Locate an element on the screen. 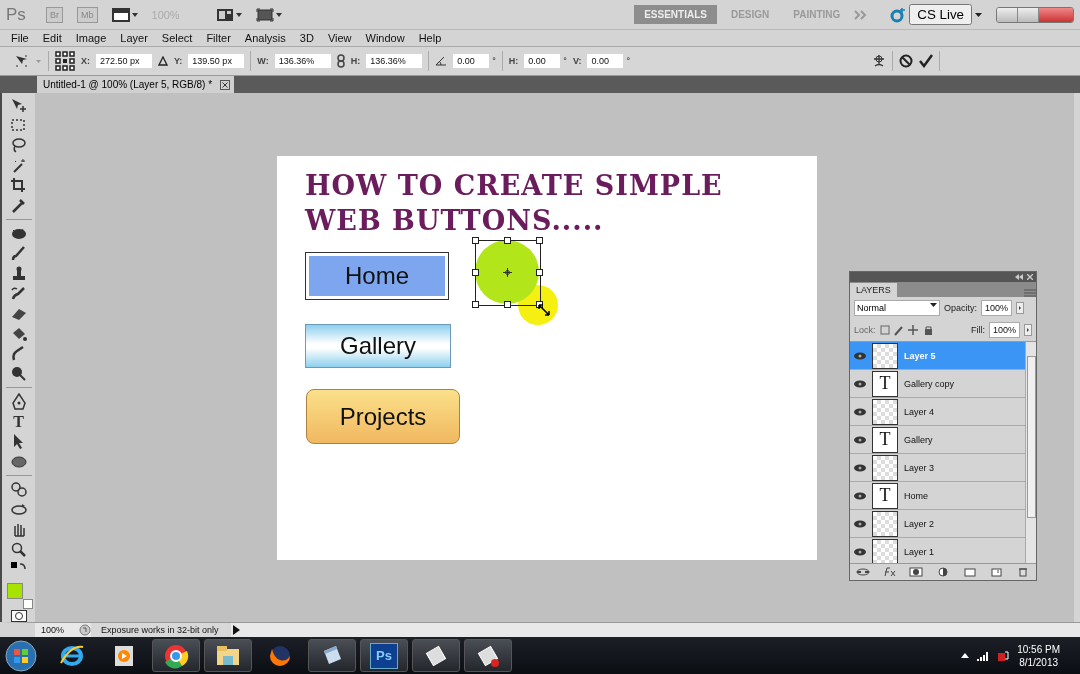 This screenshot has height=674, width=1080. fill-field: 100% is located at coordinates (1004, 330).